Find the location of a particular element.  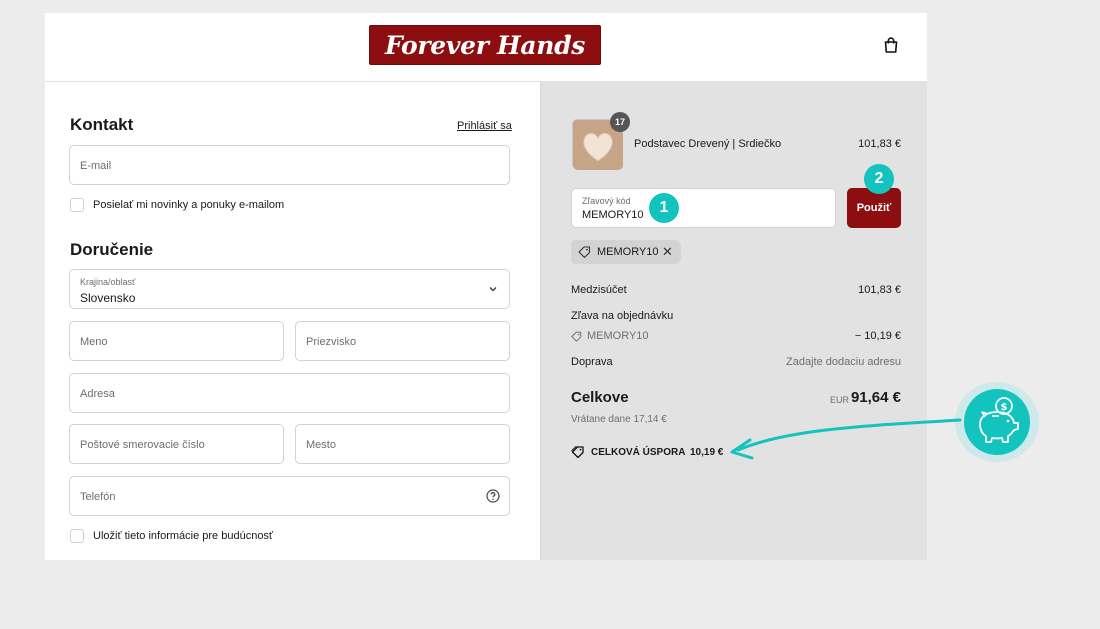

postal-code-field: Poštové smerovacie číslo is located at coordinates (176, 444).